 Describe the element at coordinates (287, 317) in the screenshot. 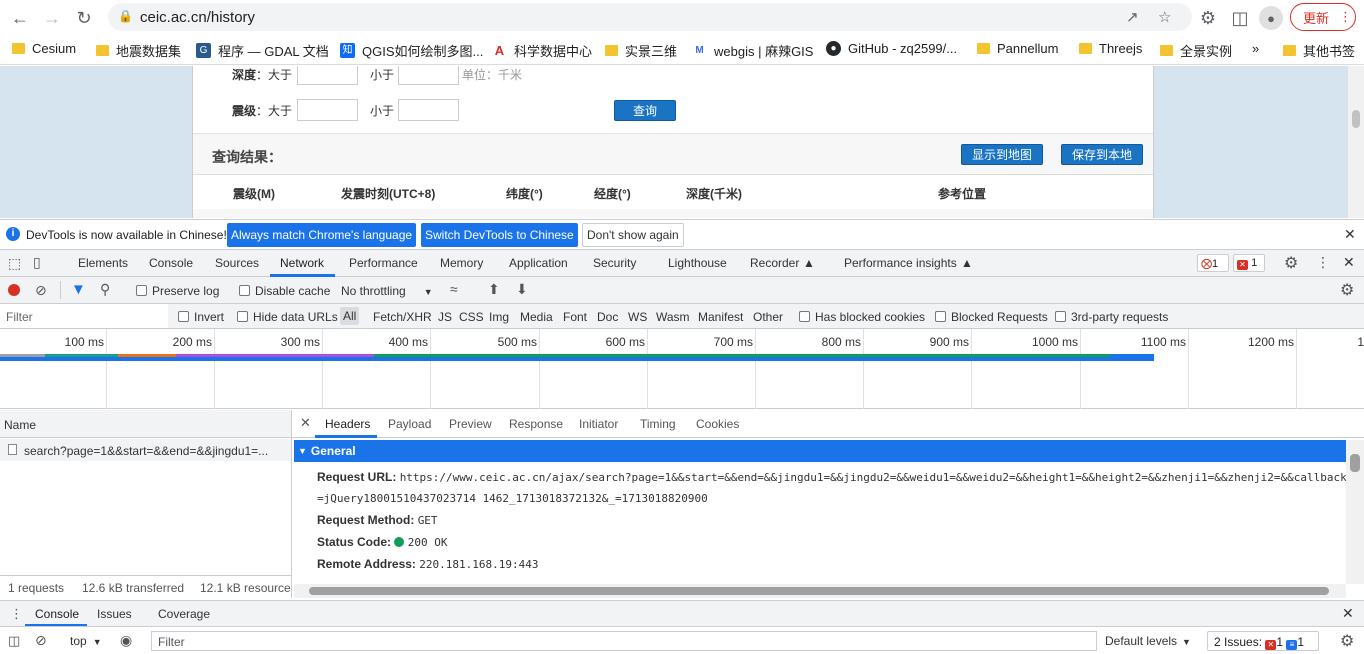

I see `hide-data-urls-checkbox: Hide data URLs` at that location.